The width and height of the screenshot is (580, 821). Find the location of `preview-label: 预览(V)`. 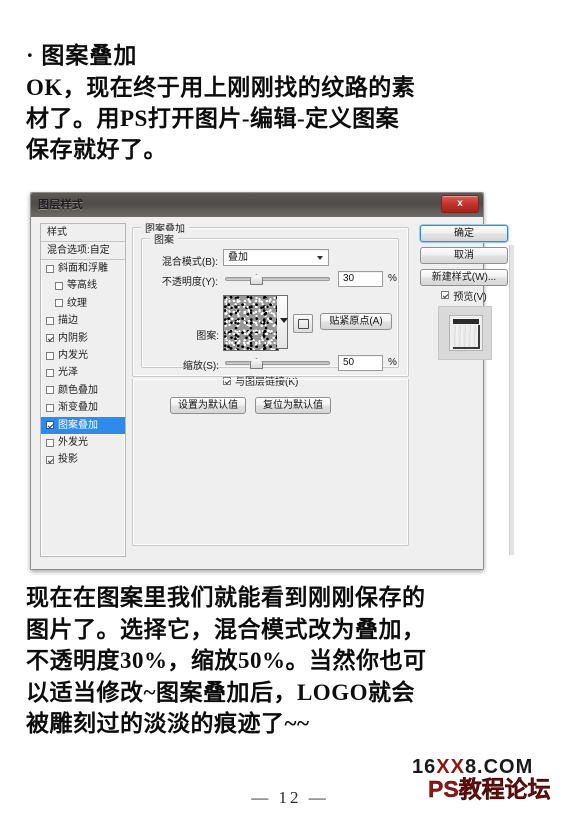

preview-label: 预览(V) is located at coordinates (470, 297).